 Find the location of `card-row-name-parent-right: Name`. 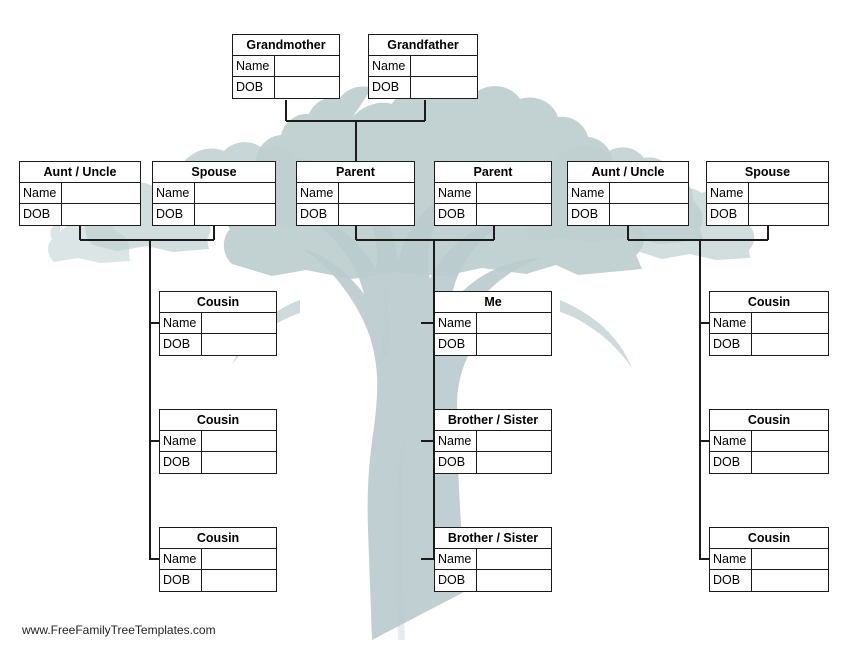

card-row-name-parent-right: Name is located at coordinates (493, 193).